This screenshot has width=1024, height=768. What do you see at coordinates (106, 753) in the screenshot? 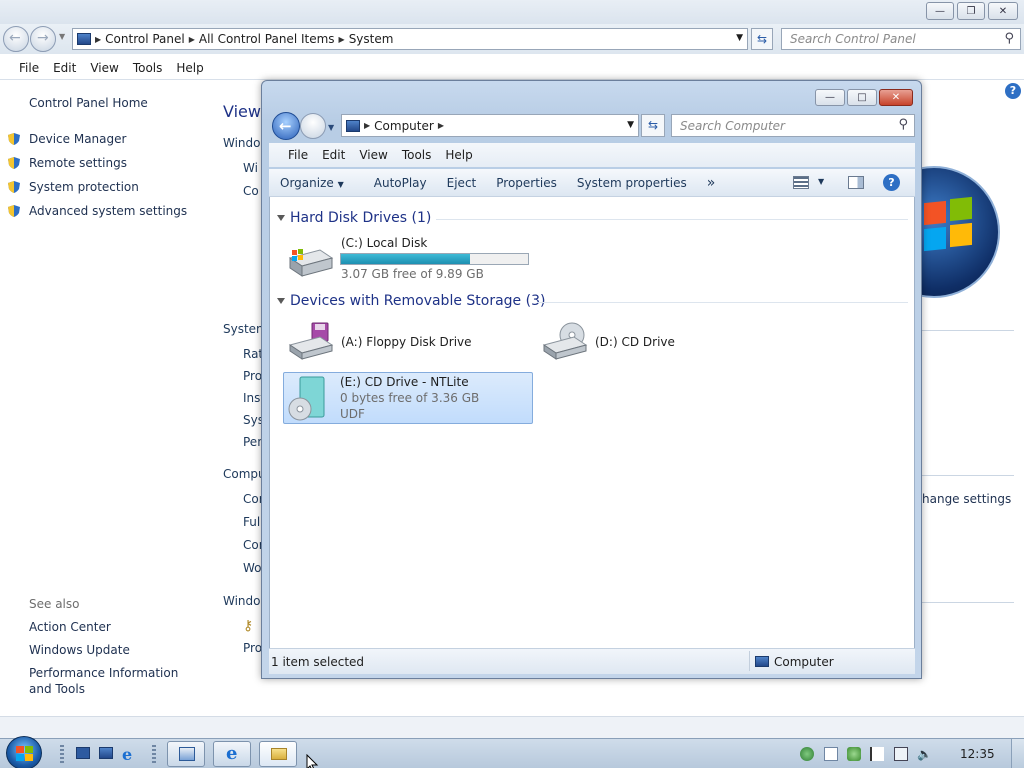
I see `switch-windows-icon` at bounding box center [106, 753].